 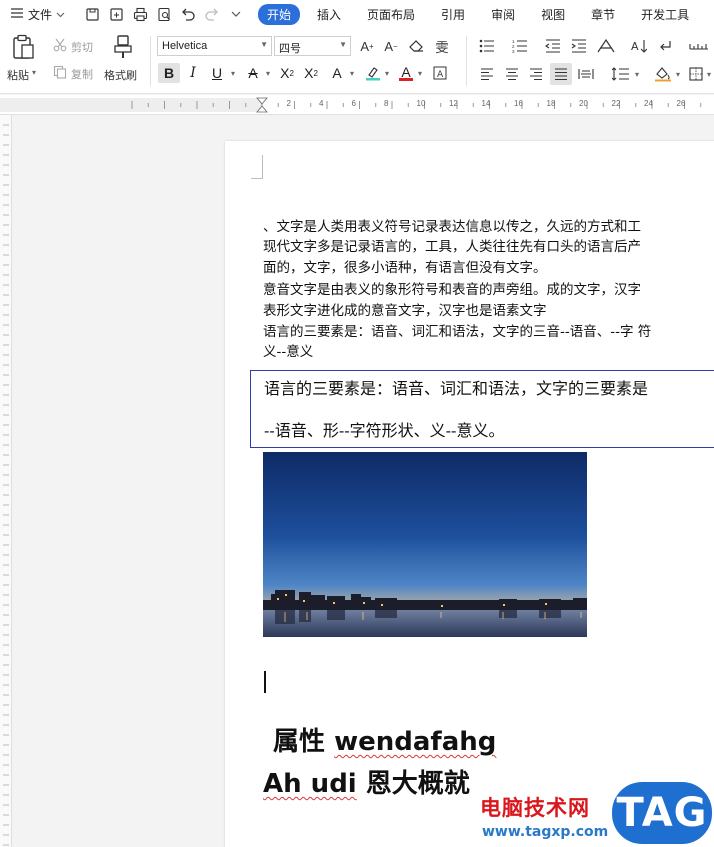 I want to click on heading-2-cn: 恩大概就, so click(x=418, y=784).